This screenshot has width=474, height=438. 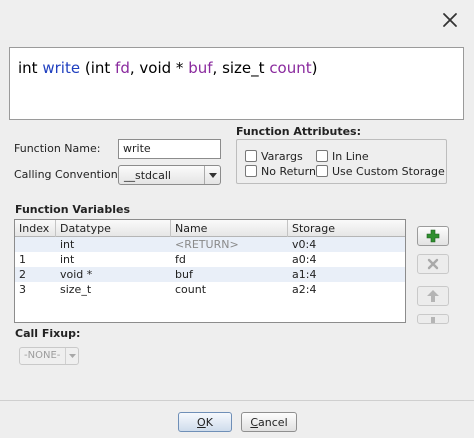 I want to click on calling-convention-select: __stdcall, so click(x=169, y=175).